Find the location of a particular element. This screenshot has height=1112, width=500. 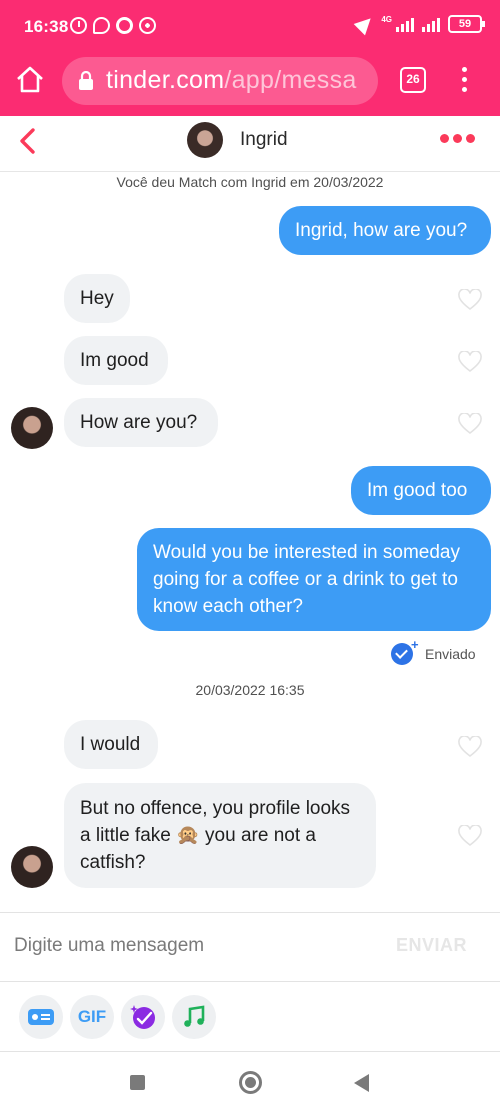

lock-icon is located at coordinates (86, 80).